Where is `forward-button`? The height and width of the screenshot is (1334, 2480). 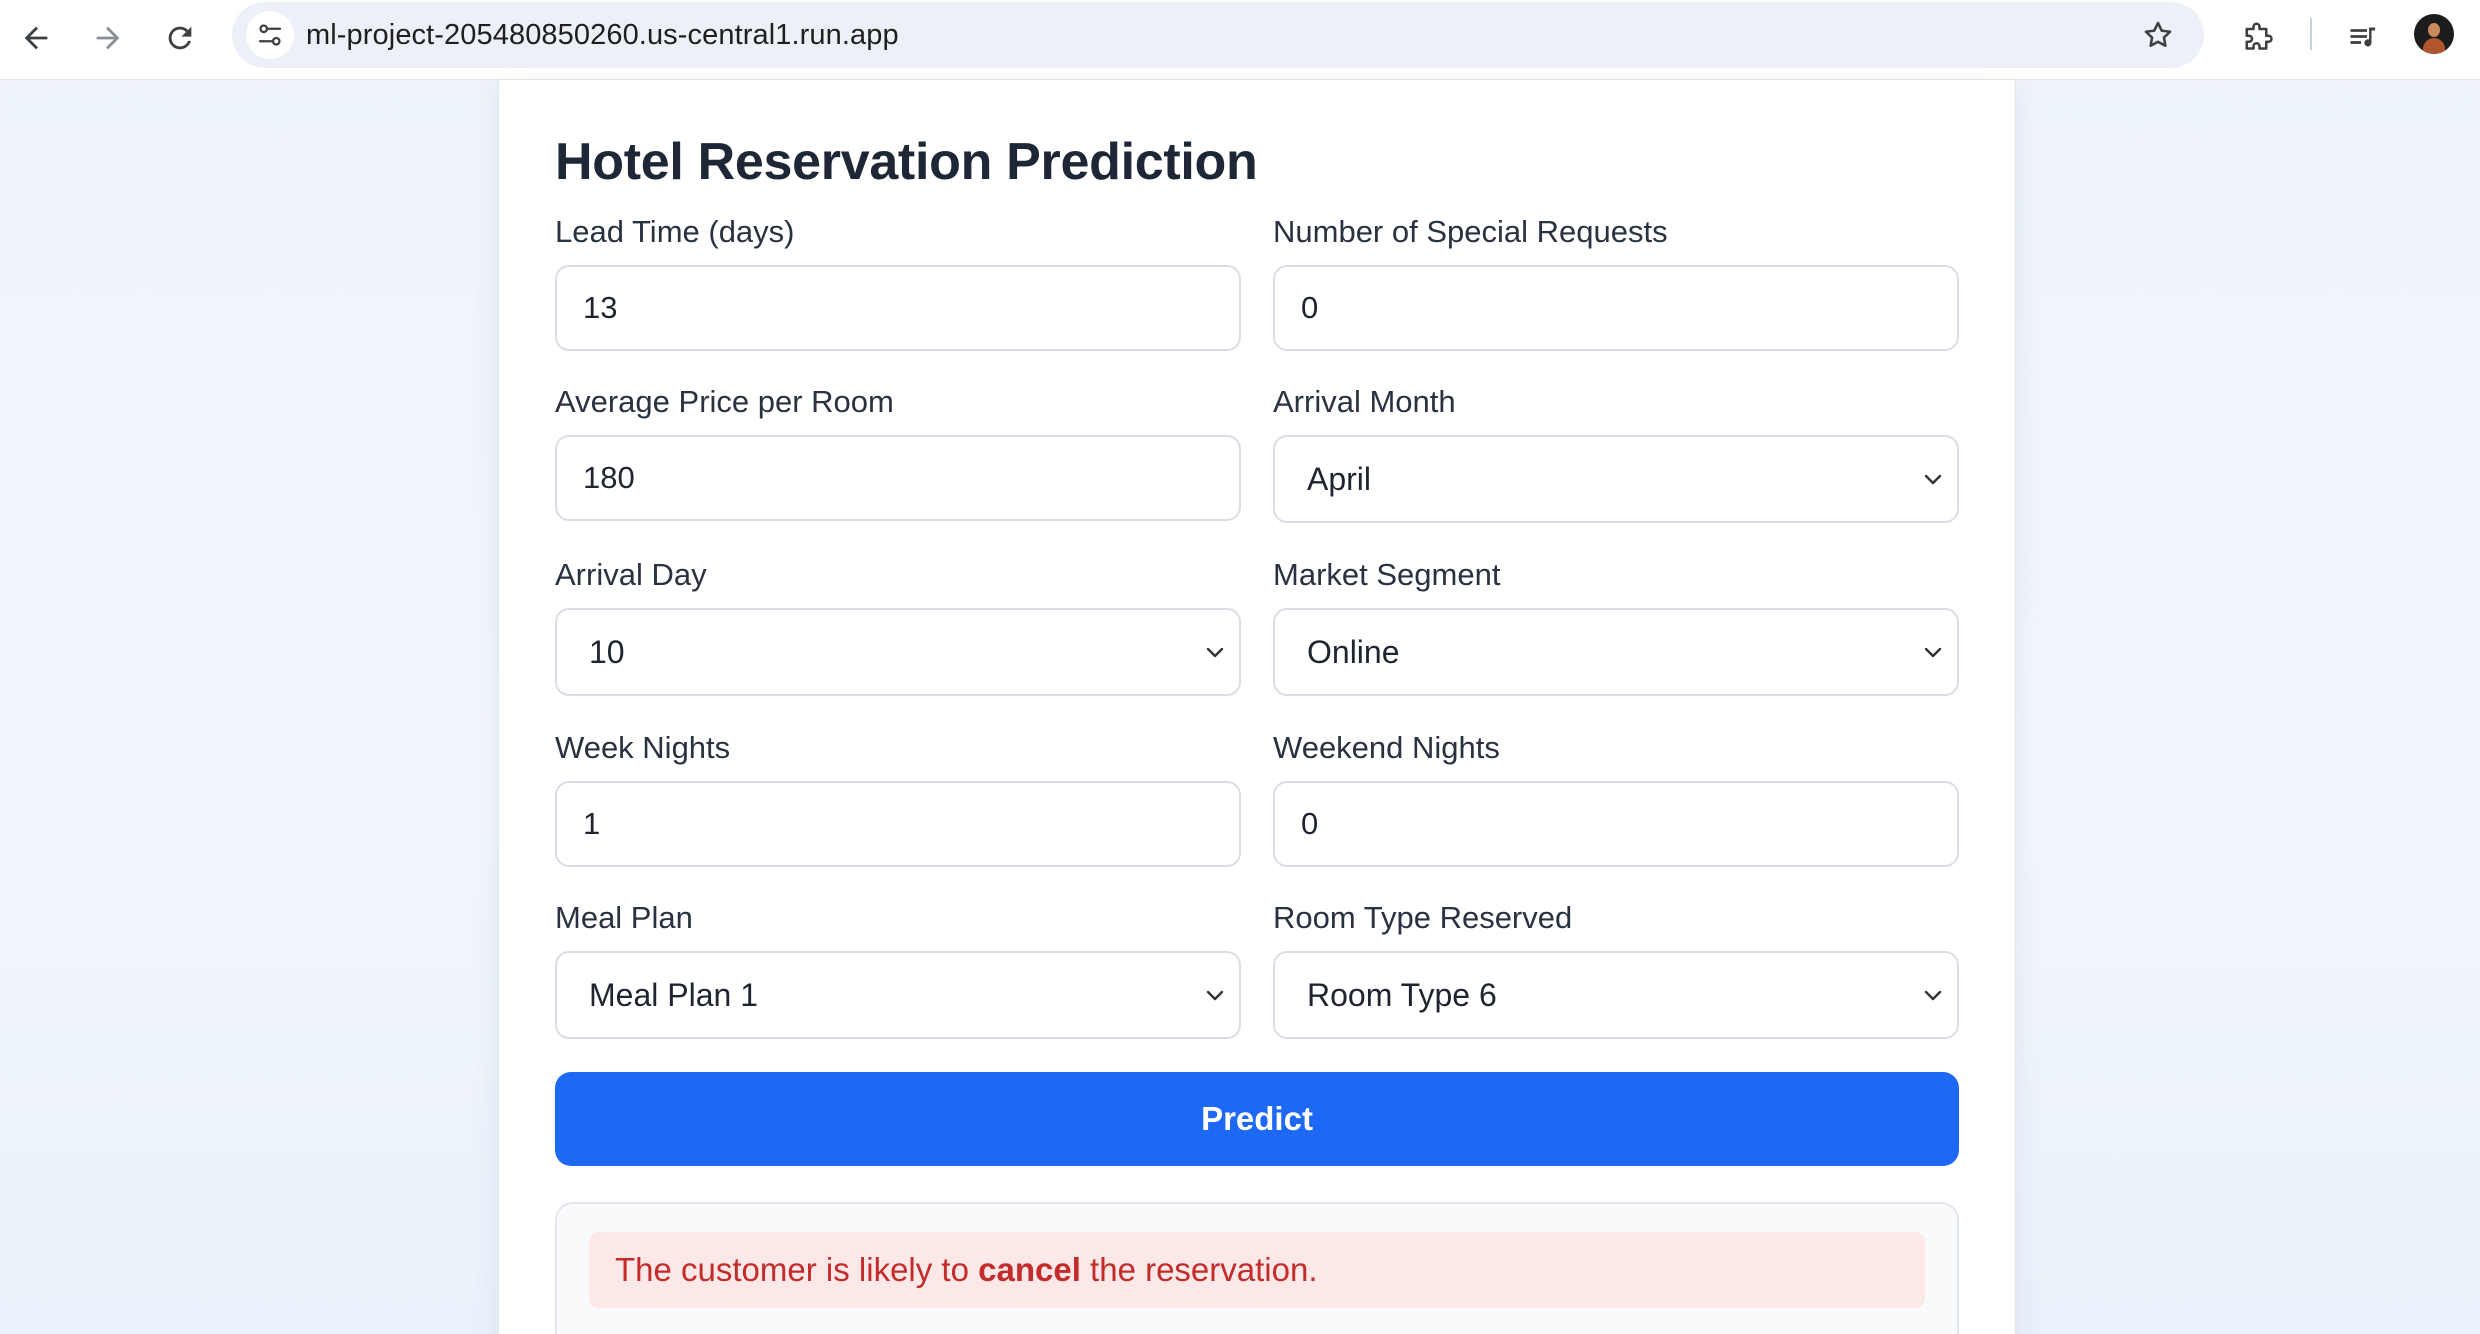 forward-button is located at coordinates (108, 38).